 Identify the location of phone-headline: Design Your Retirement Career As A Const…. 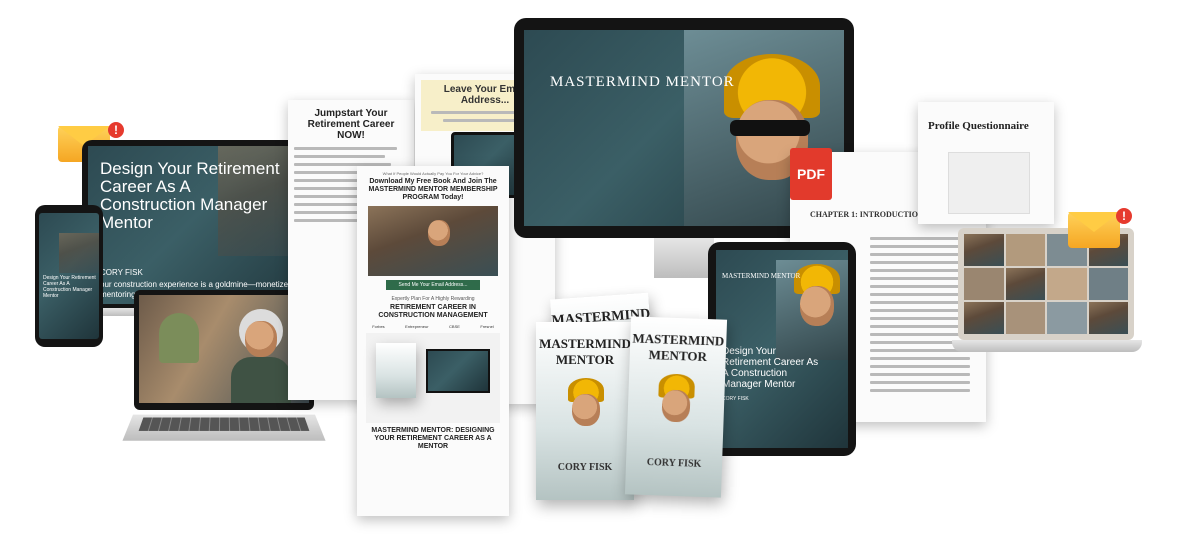
(70, 287).